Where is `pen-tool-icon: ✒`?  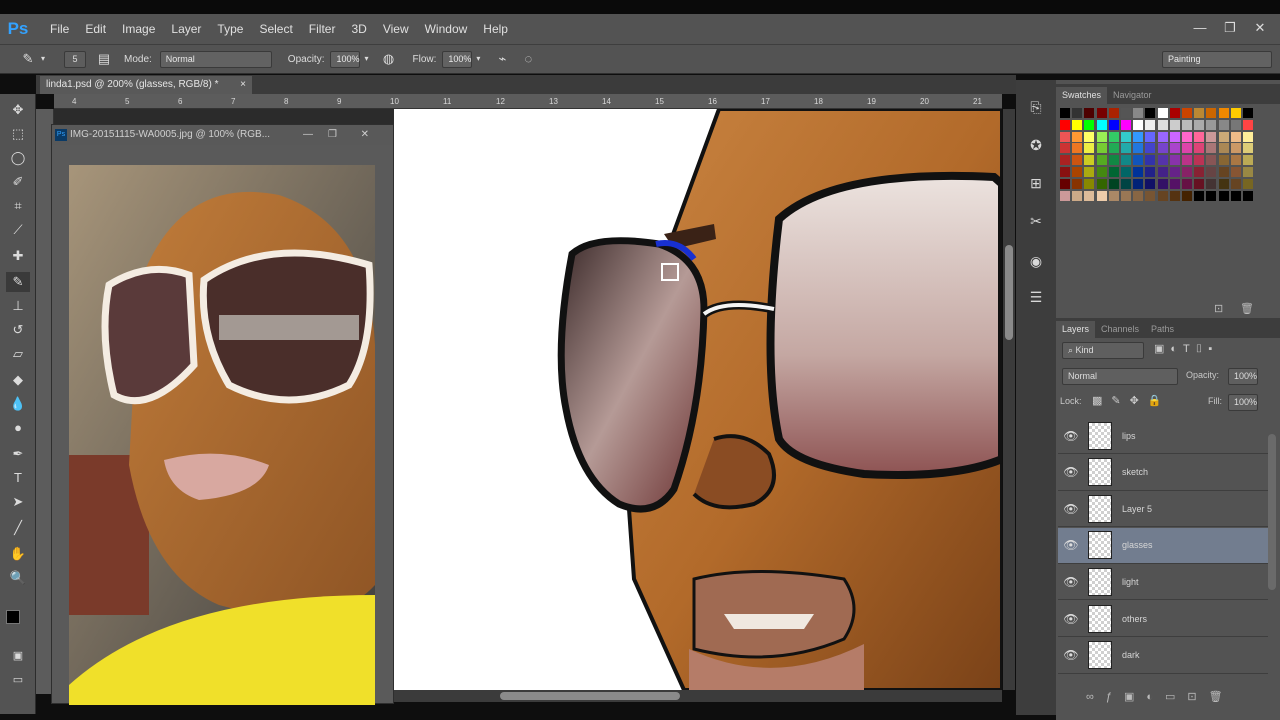
pen-tool-icon: ✒ is located at coordinates (18, 454).